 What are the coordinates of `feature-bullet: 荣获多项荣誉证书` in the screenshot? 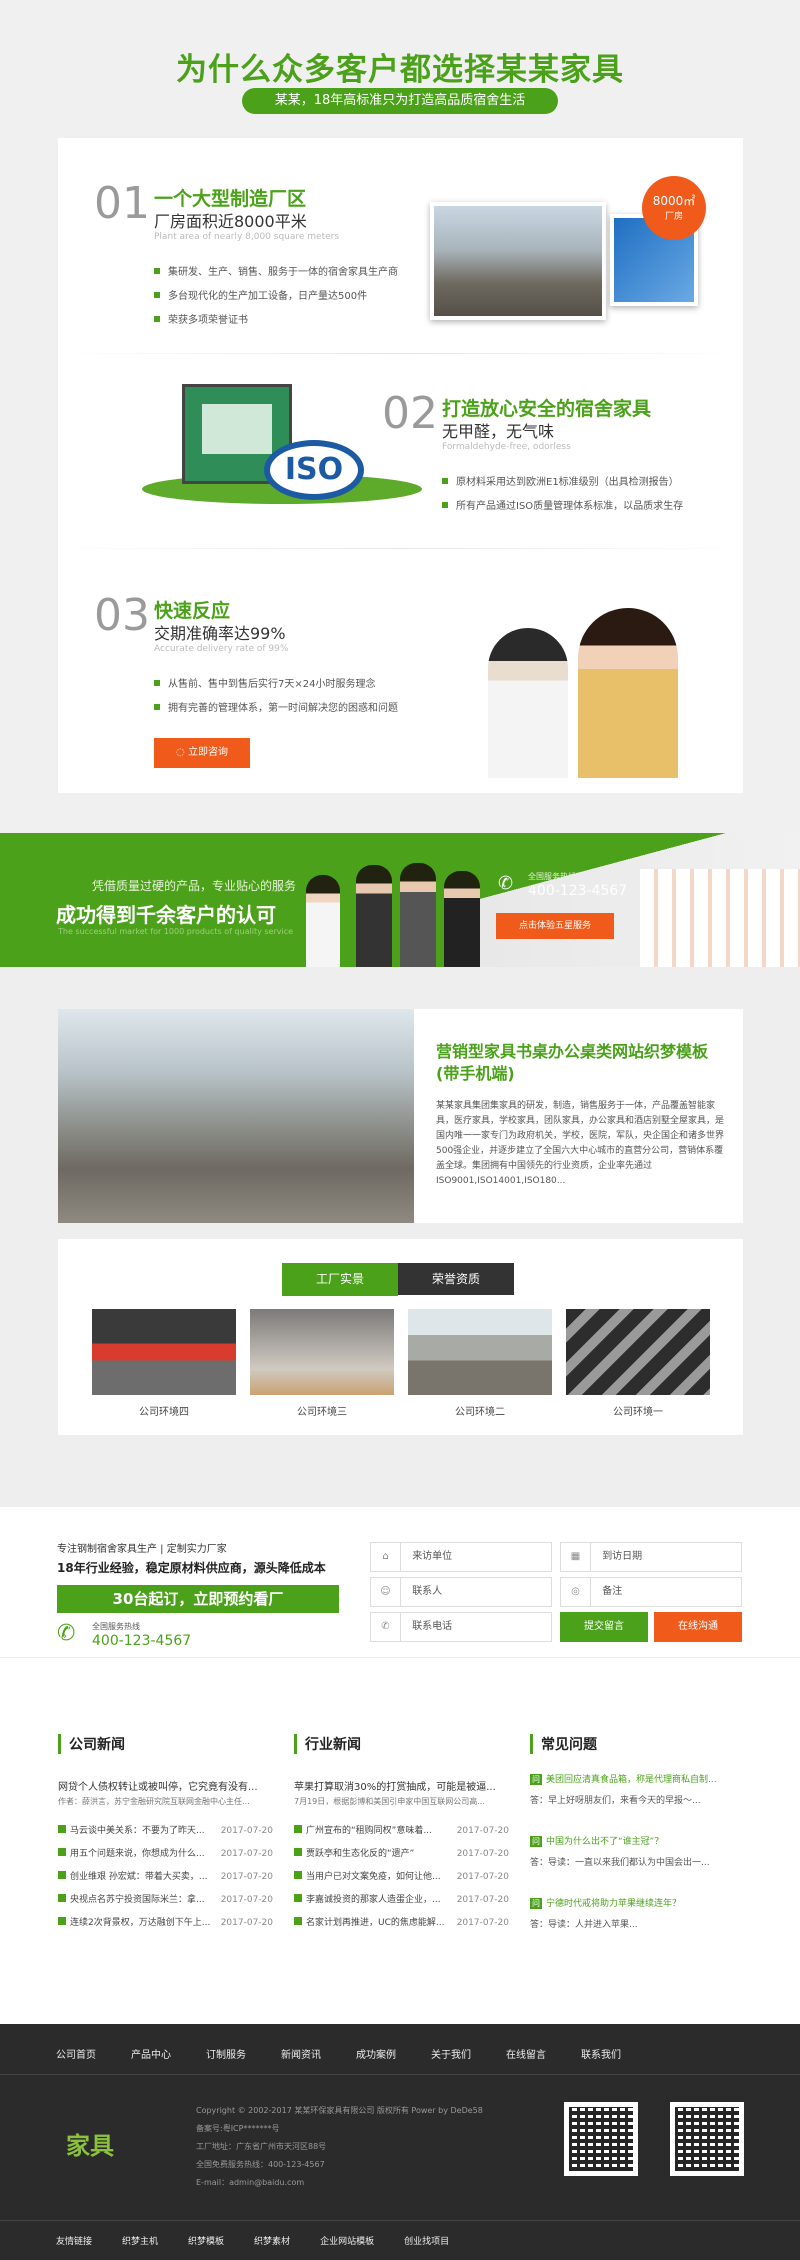 It's located at (201, 321).